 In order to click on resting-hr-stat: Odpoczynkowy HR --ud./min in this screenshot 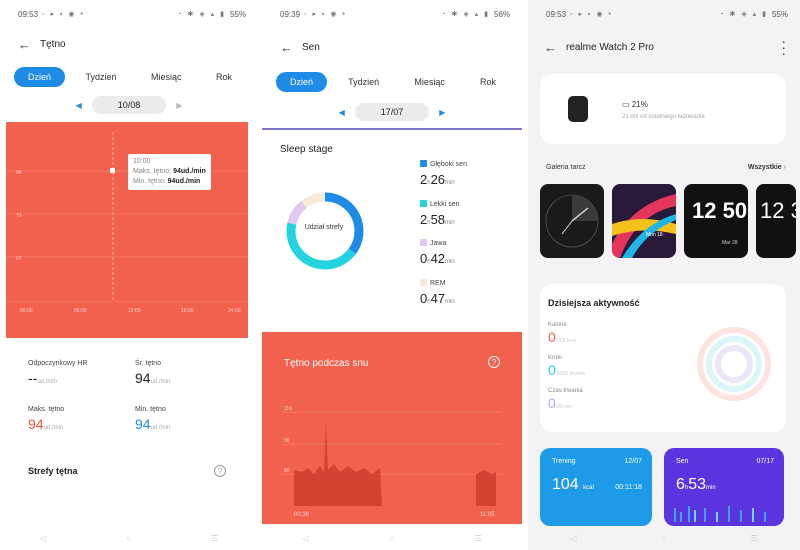, I will do `click(58, 373)`.